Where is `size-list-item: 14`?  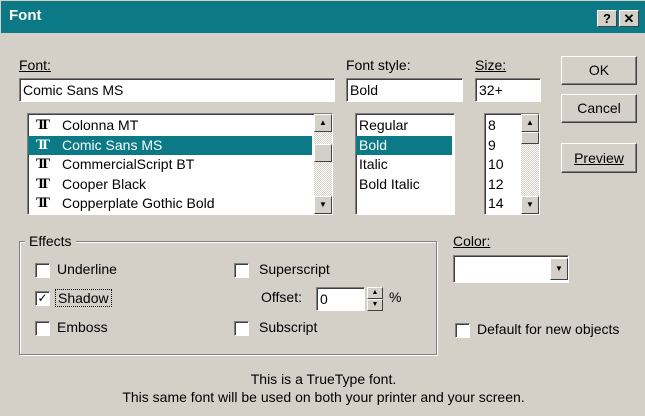
size-list-item: 14 is located at coordinates (502, 203).